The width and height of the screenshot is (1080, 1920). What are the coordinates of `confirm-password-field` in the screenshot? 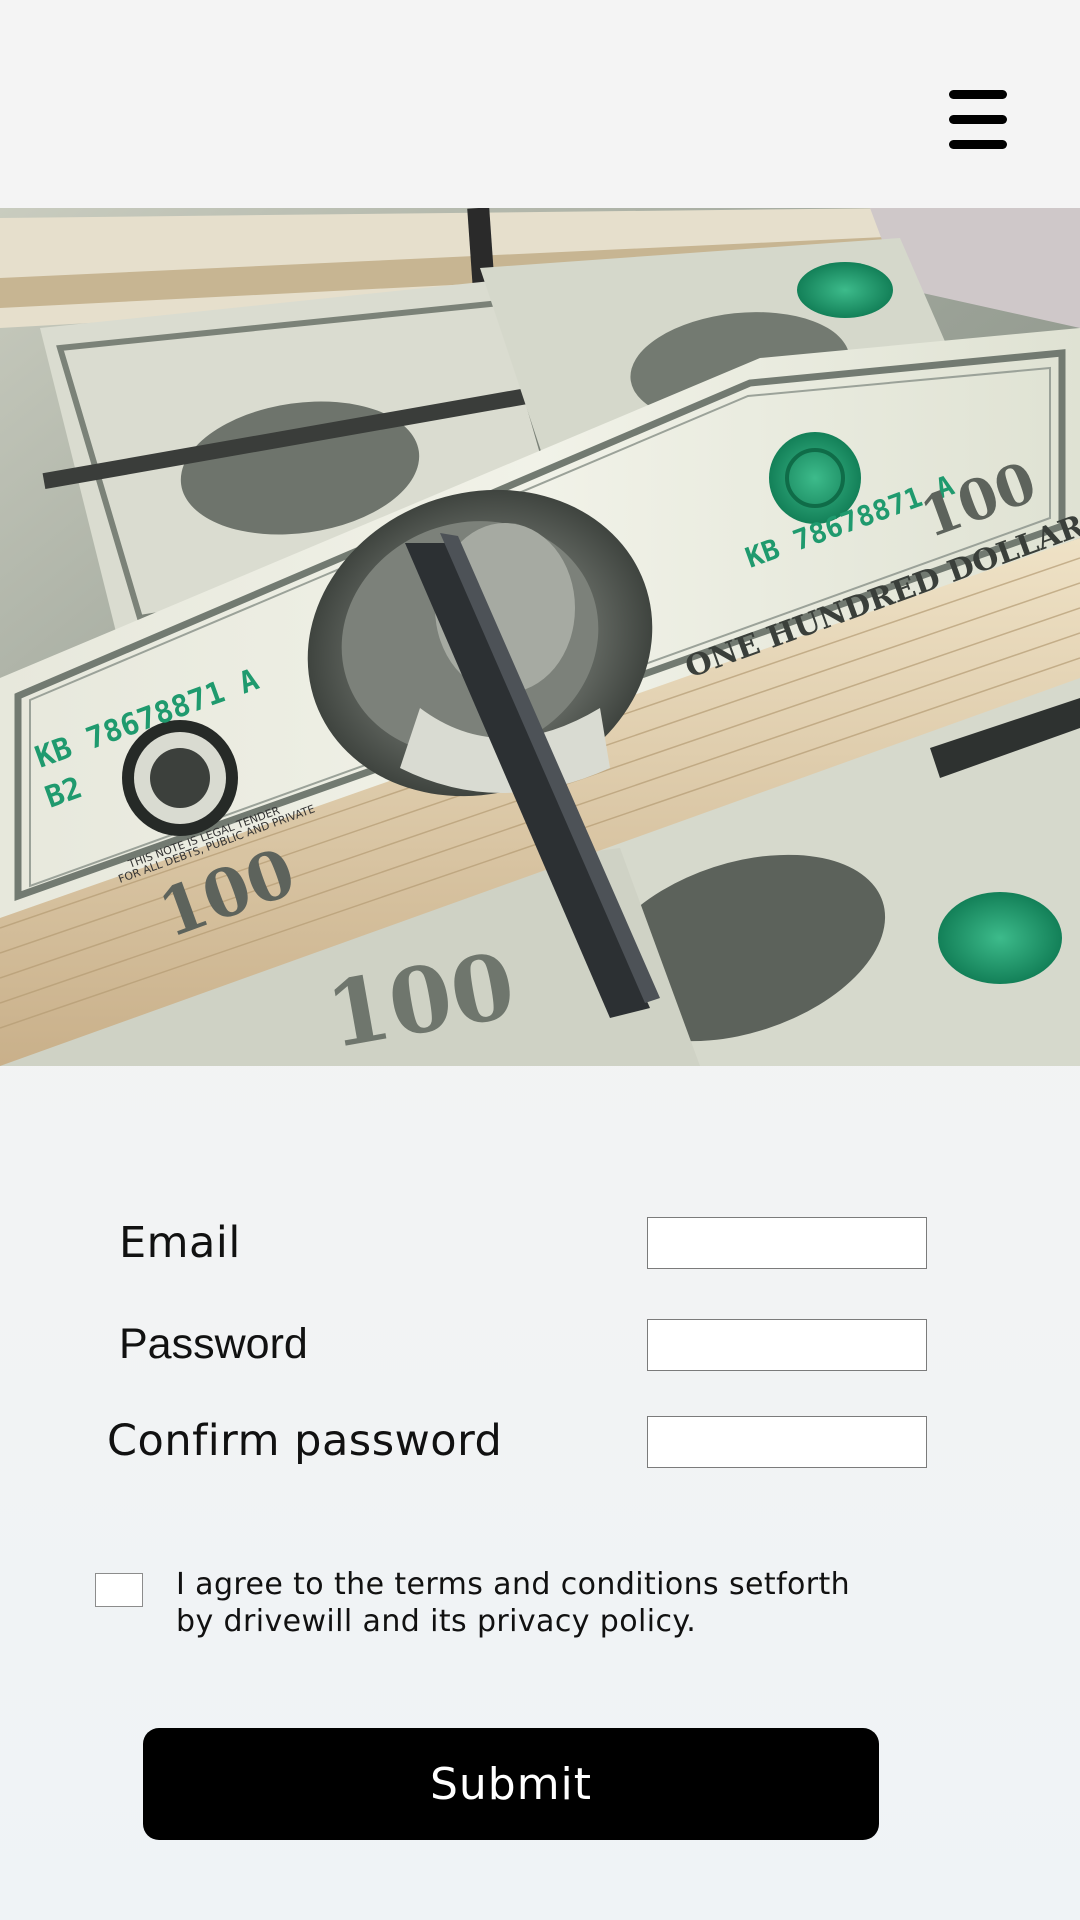 It's located at (787, 1442).